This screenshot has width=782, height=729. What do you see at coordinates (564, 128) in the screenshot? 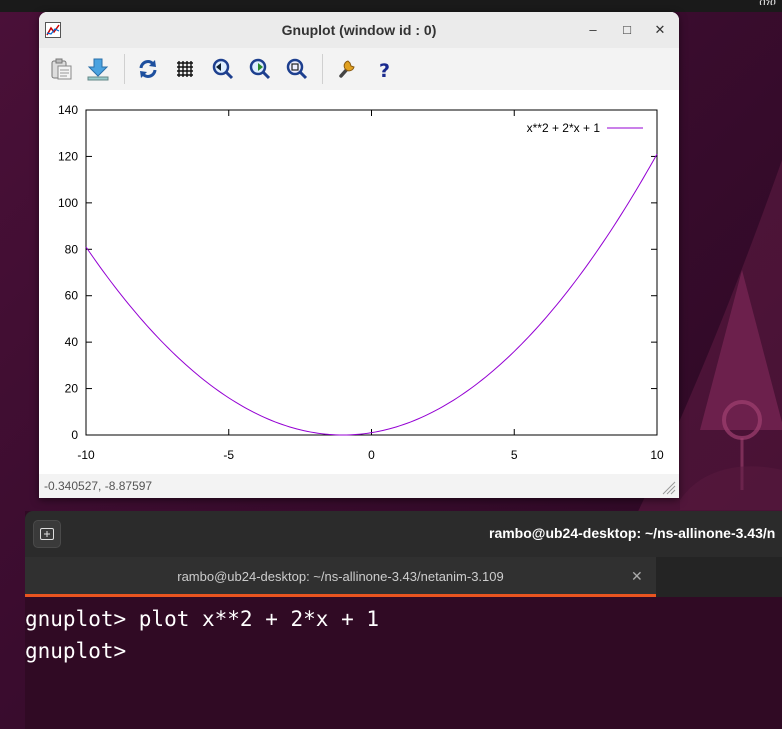
I see `legend-label: x**2 + 2*x + 1` at bounding box center [564, 128].